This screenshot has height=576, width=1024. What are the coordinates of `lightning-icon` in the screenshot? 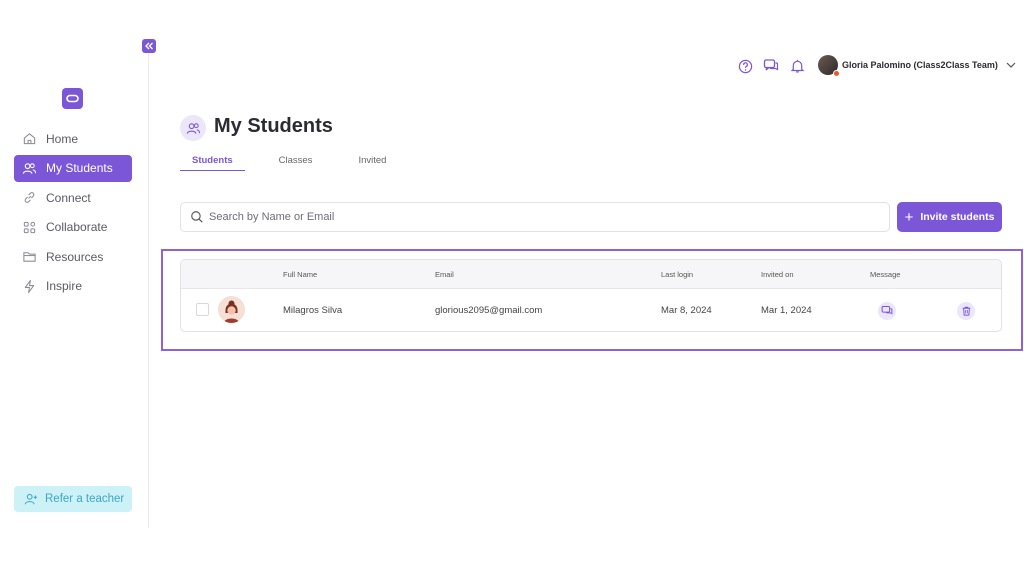 It's located at (29, 286).